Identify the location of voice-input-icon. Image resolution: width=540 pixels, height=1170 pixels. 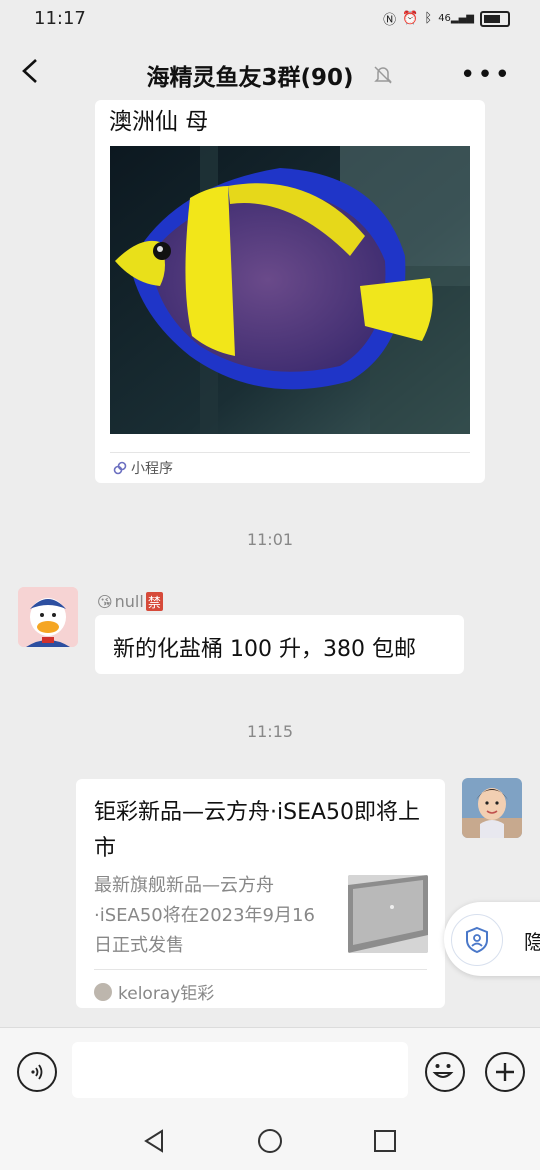
(37, 1072).